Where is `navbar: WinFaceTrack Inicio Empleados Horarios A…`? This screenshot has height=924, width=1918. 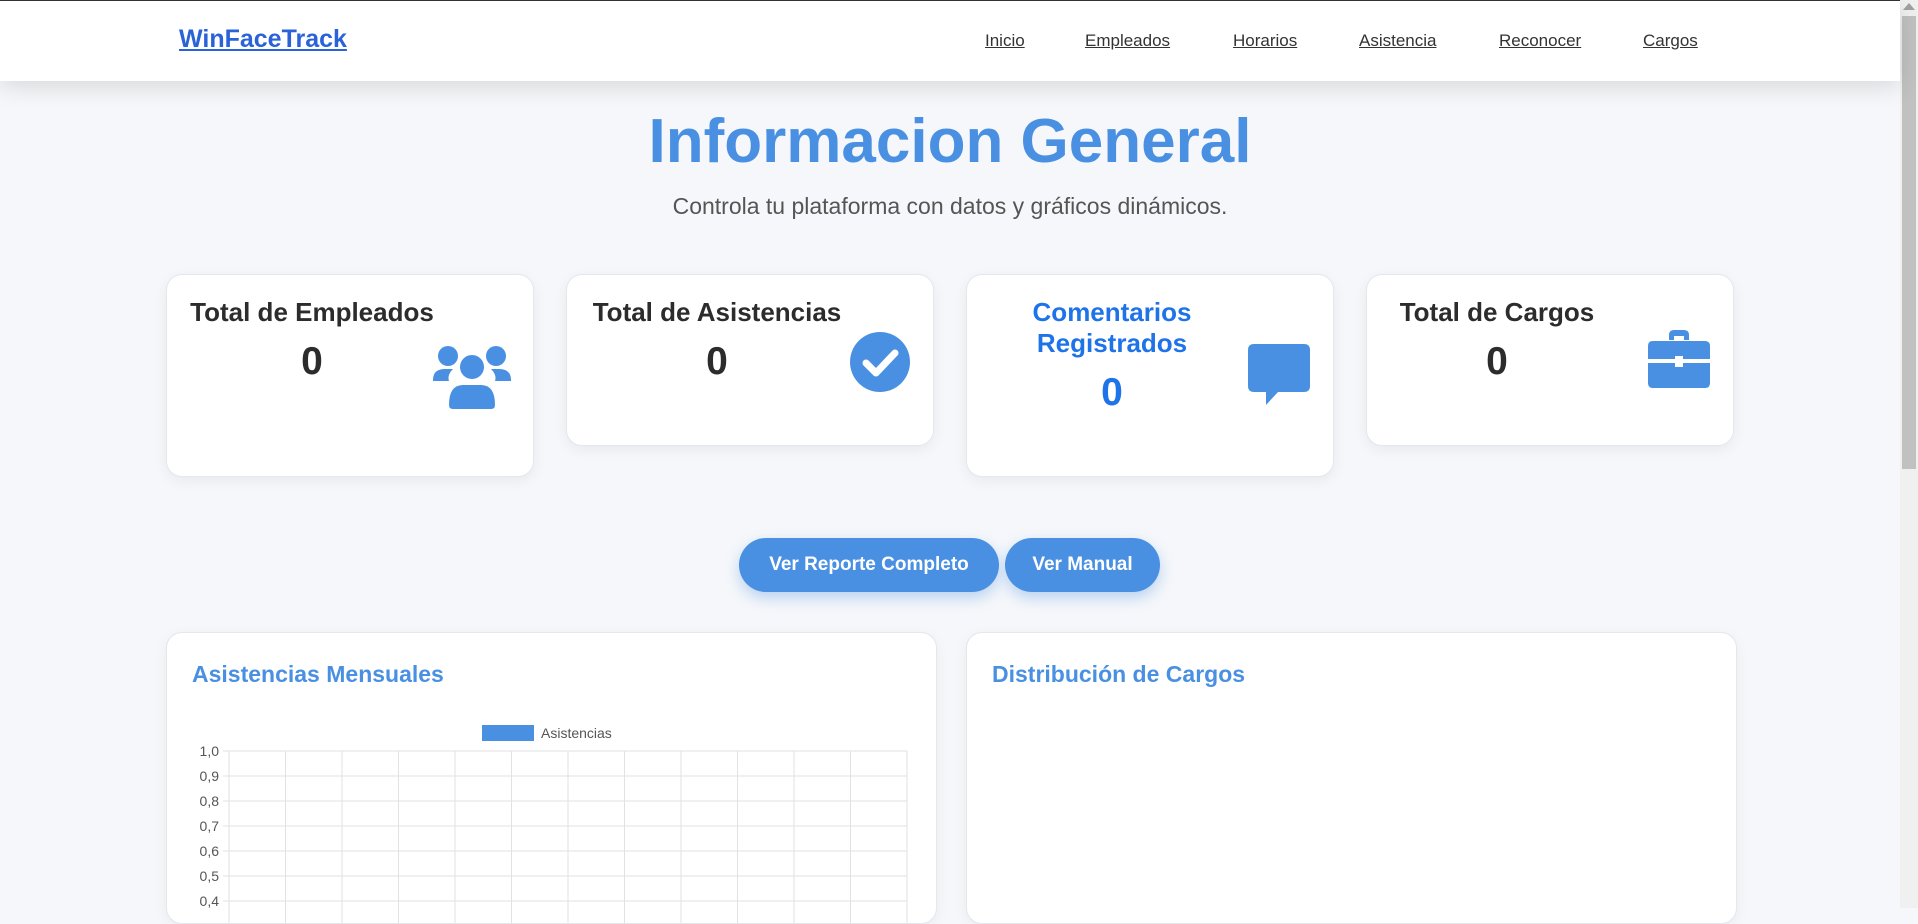 navbar: WinFaceTrack Inicio Empleados Horarios A… is located at coordinates (950, 41).